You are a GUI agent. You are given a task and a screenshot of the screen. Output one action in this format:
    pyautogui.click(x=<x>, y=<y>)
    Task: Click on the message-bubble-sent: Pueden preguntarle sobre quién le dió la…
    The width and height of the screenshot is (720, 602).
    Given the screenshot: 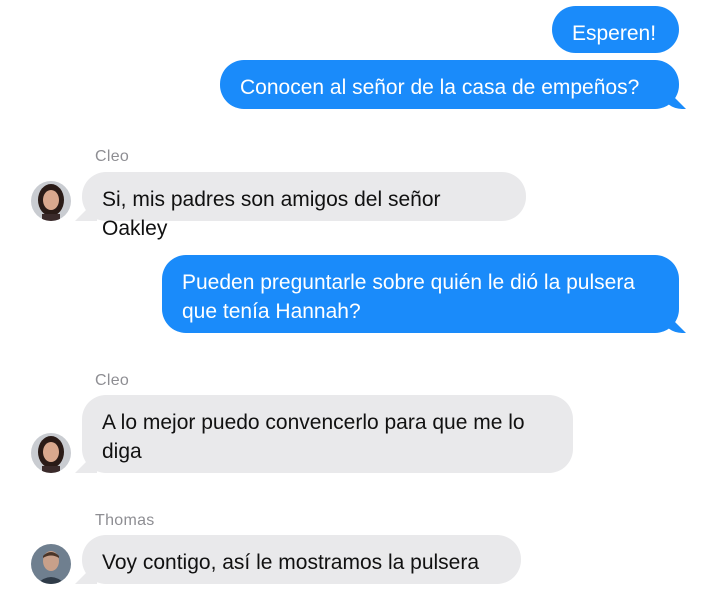 What is the action you would take?
    pyautogui.click(x=420, y=294)
    